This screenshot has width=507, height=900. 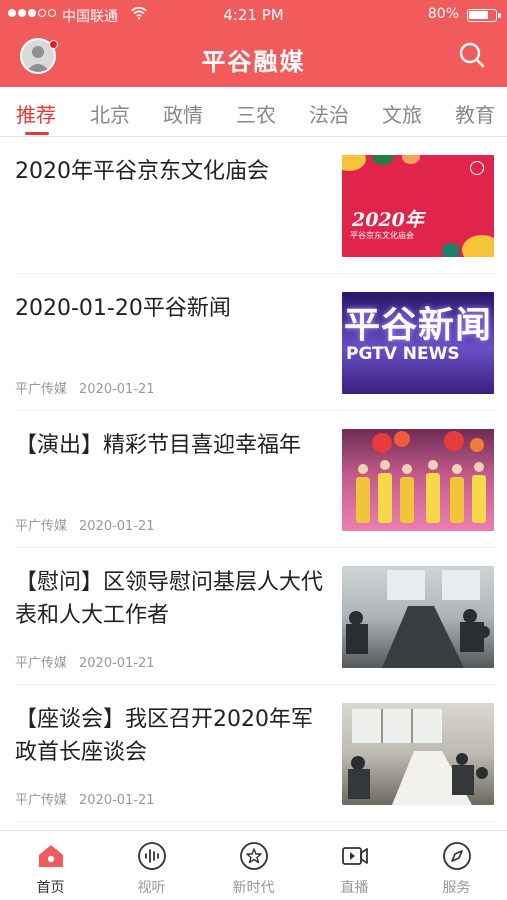 I want to click on thumb-subcaption: 平谷京东文化庙会, so click(x=382, y=235).